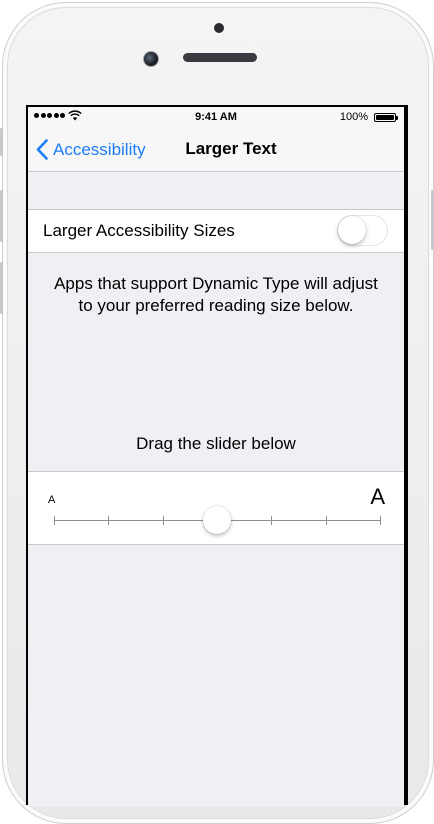 The height and width of the screenshot is (824, 434). I want to click on small-text-label: A, so click(52, 500).